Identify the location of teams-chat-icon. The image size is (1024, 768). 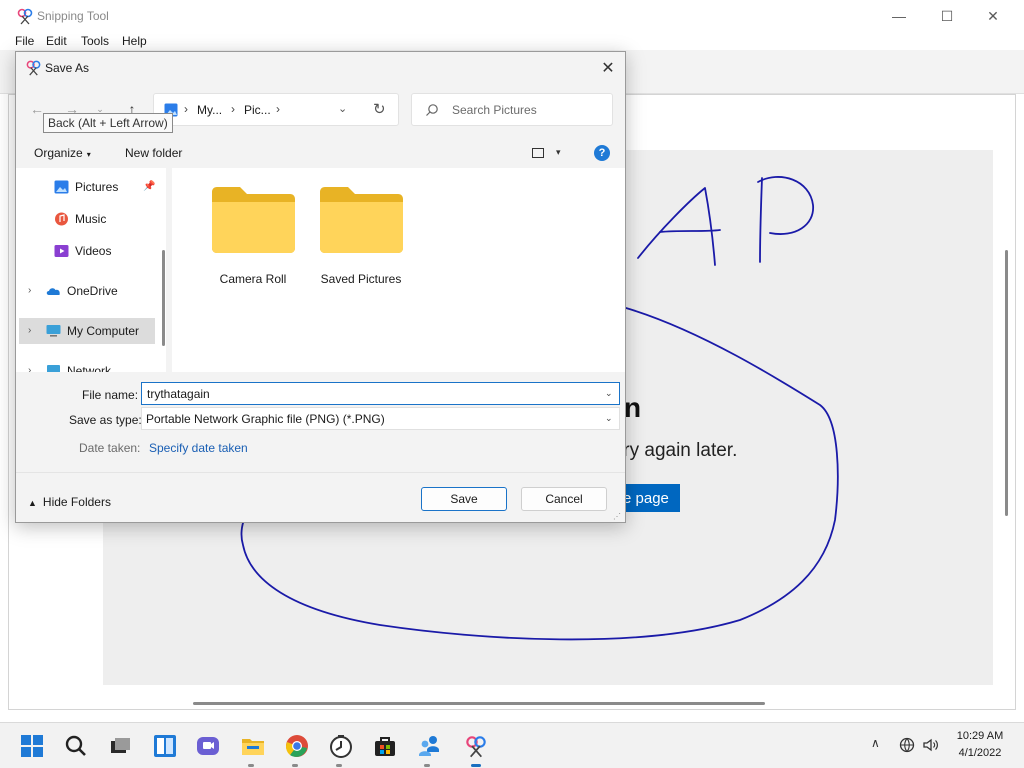
(208, 746).